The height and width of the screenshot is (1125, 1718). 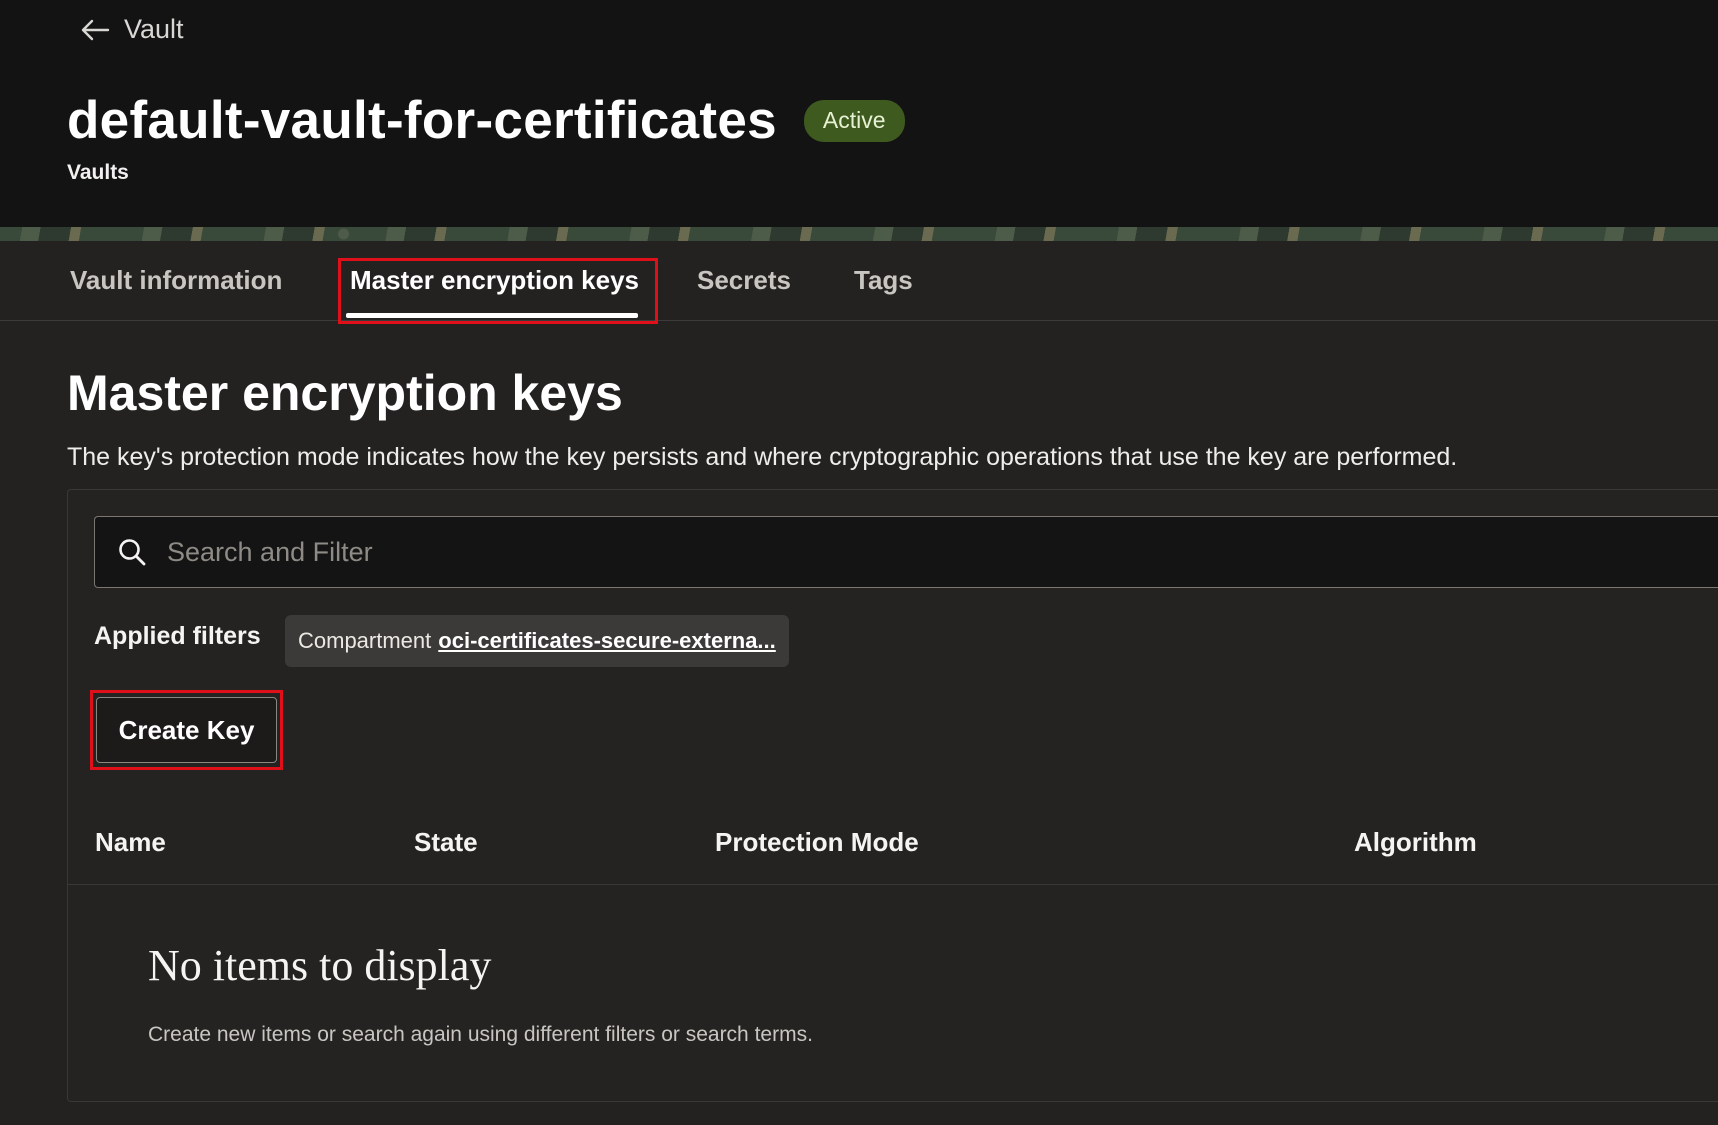 I want to click on table-header: Name State Protection Mode Algorithm, so click(x=893, y=848).